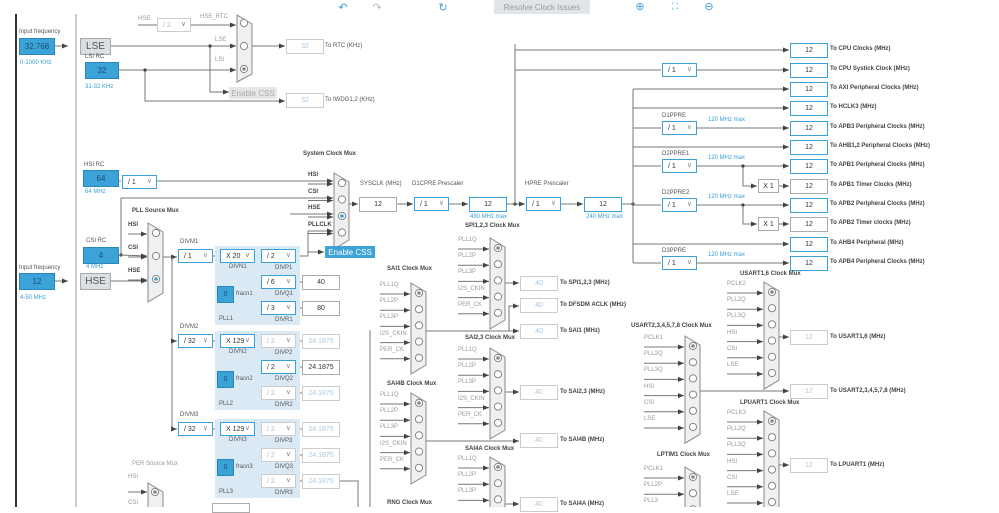 This screenshot has height=513, width=999. Describe the element at coordinates (672, 205) in the screenshot. I see `output-divider-8-value: / 1` at that location.